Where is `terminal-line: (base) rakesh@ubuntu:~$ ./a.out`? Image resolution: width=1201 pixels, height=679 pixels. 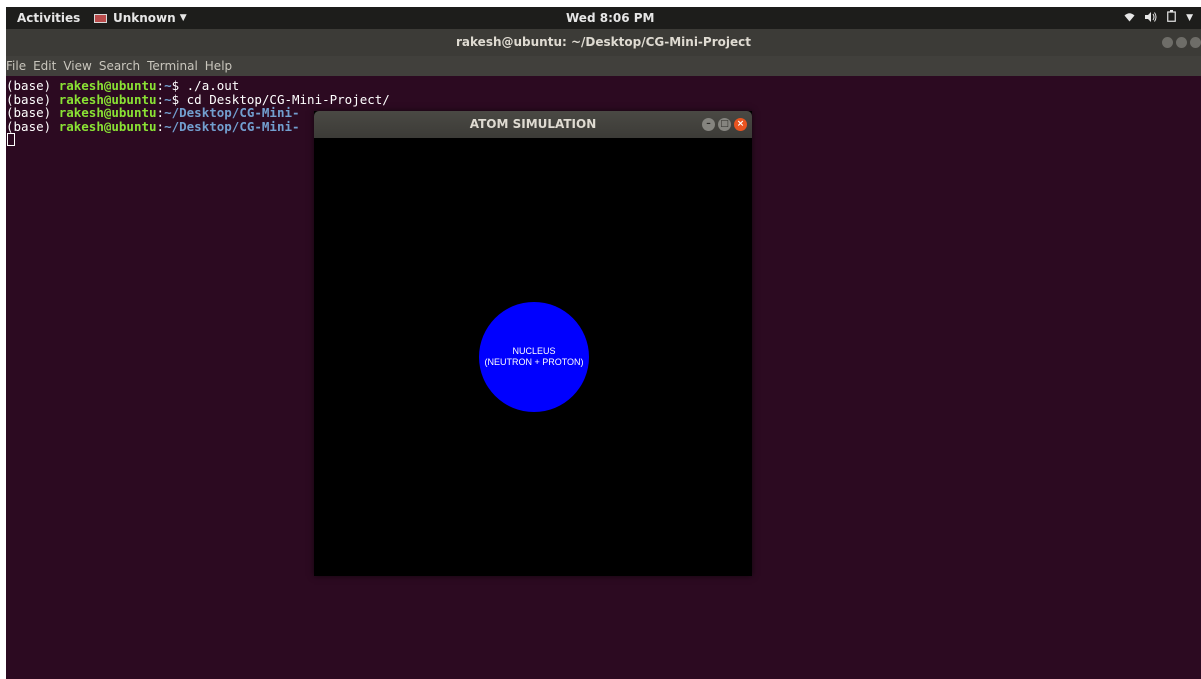 terminal-line: (base) rakesh@ubuntu:~$ ./a.out is located at coordinates (123, 85).